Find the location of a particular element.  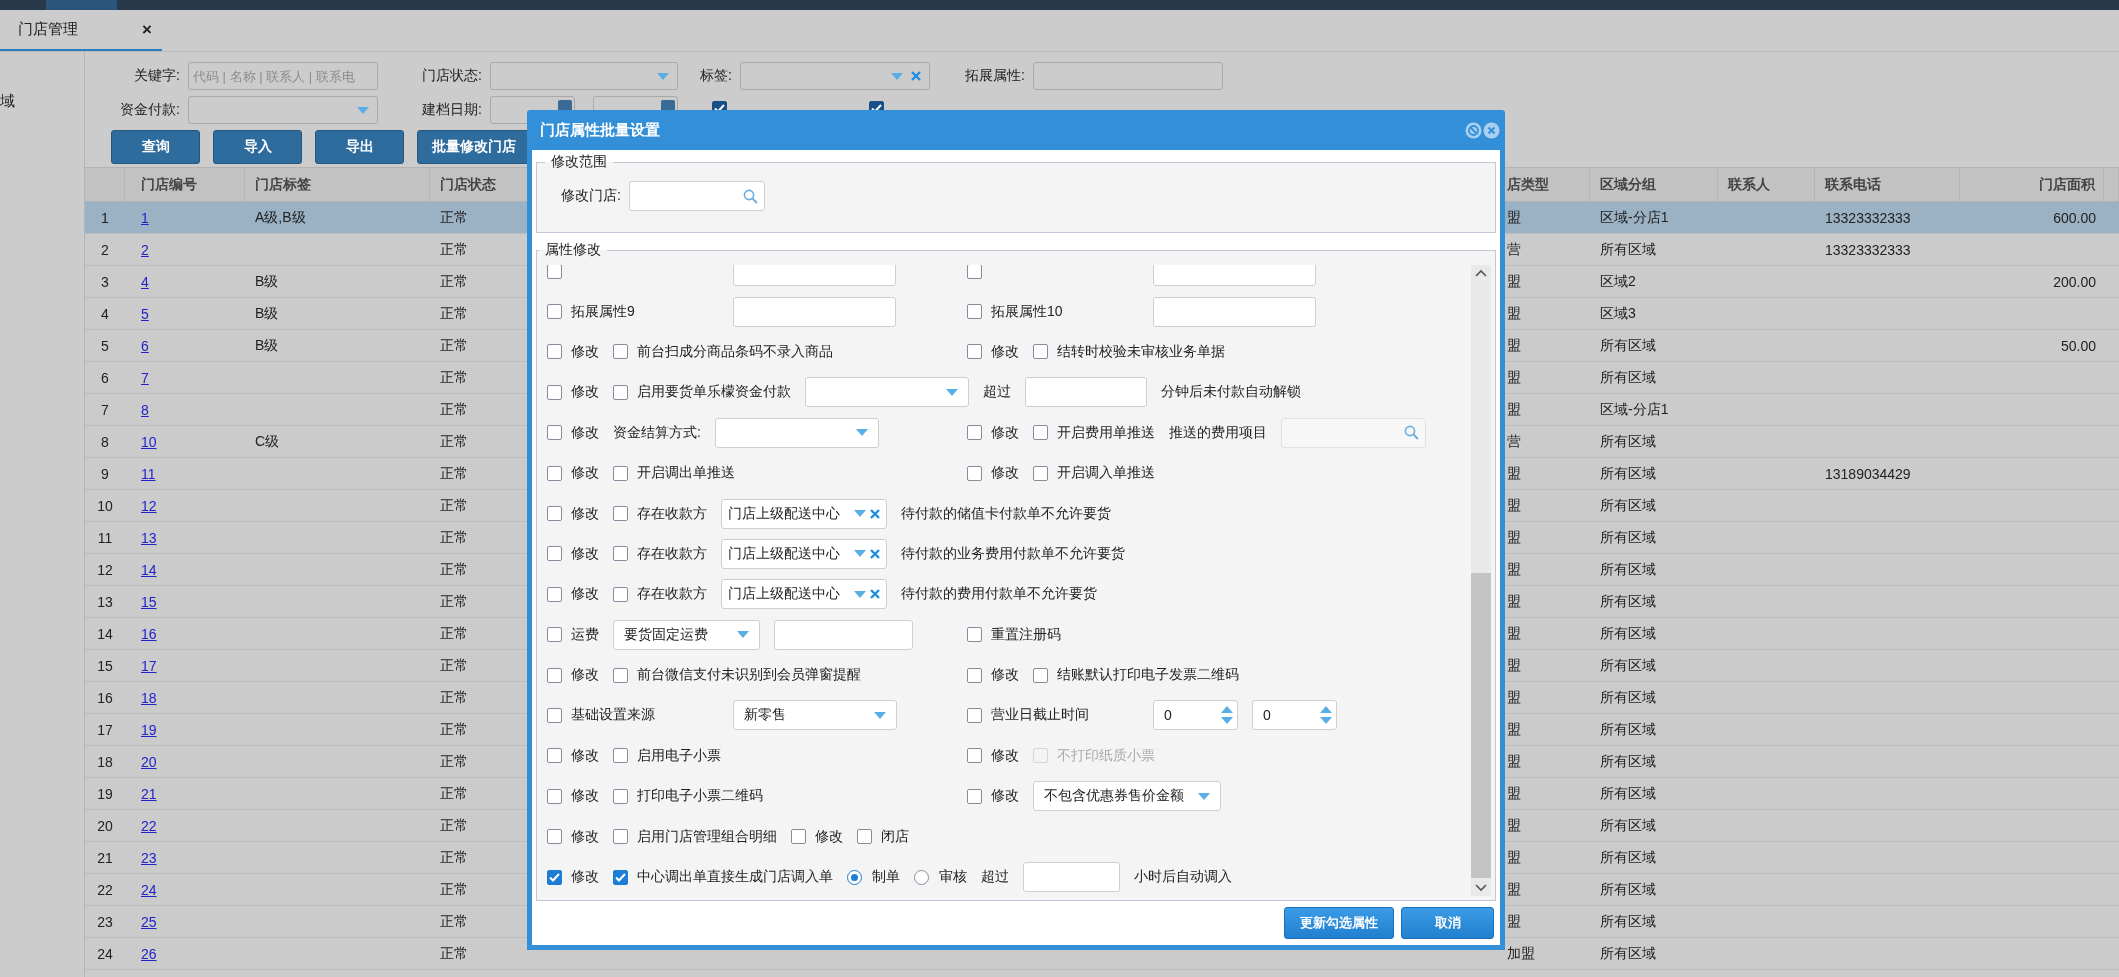

field-label: 修改门店: is located at coordinates (591, 196).